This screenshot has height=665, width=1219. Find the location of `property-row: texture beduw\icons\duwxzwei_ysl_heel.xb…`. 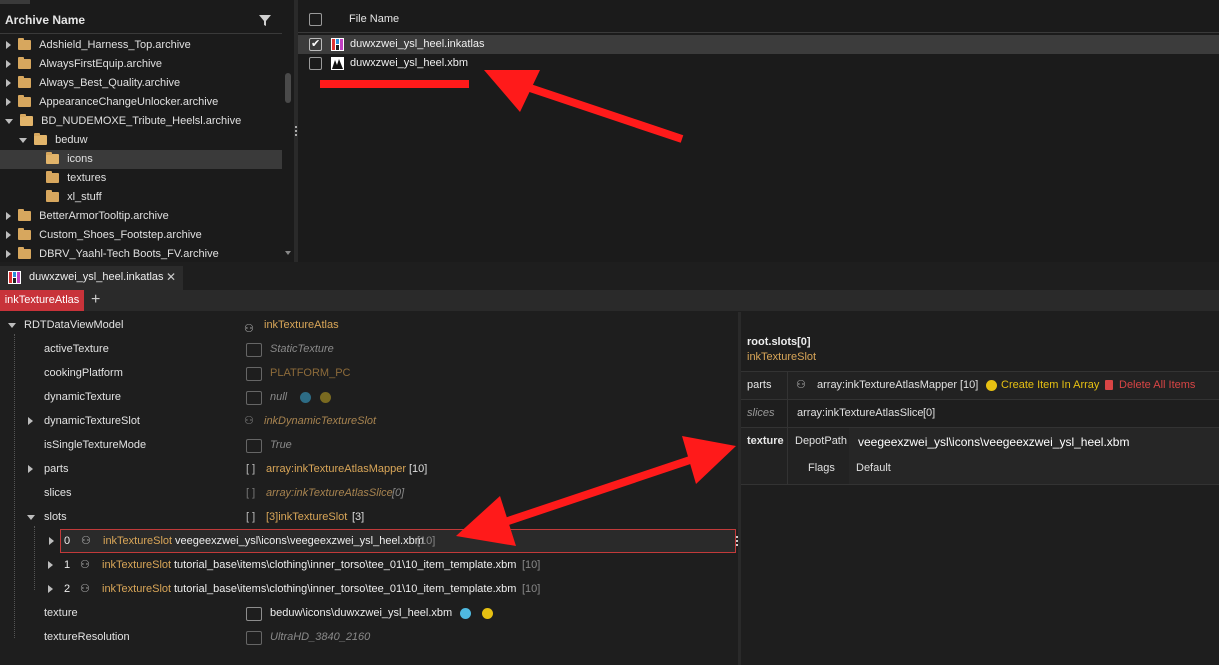

property-row: texture beduw\icons\duwxzwei_ysl_heel.xb… is located at coordinates (369, 613).